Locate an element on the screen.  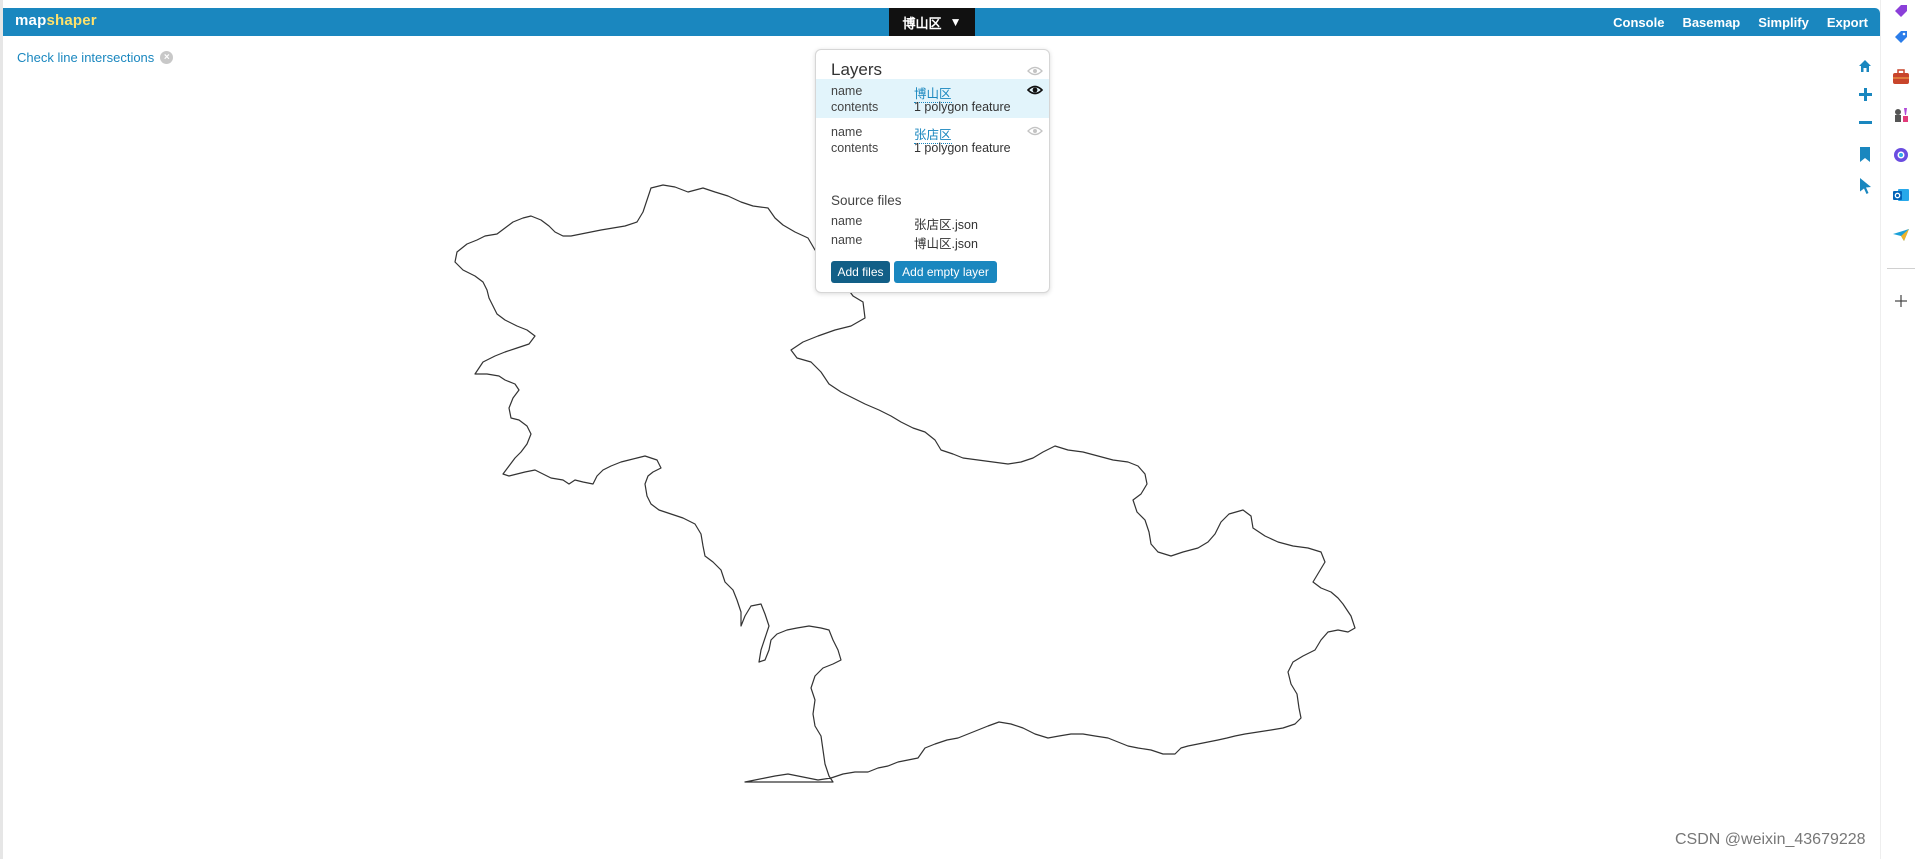
add-files-button: Add files is located at coordinates (860, 272).